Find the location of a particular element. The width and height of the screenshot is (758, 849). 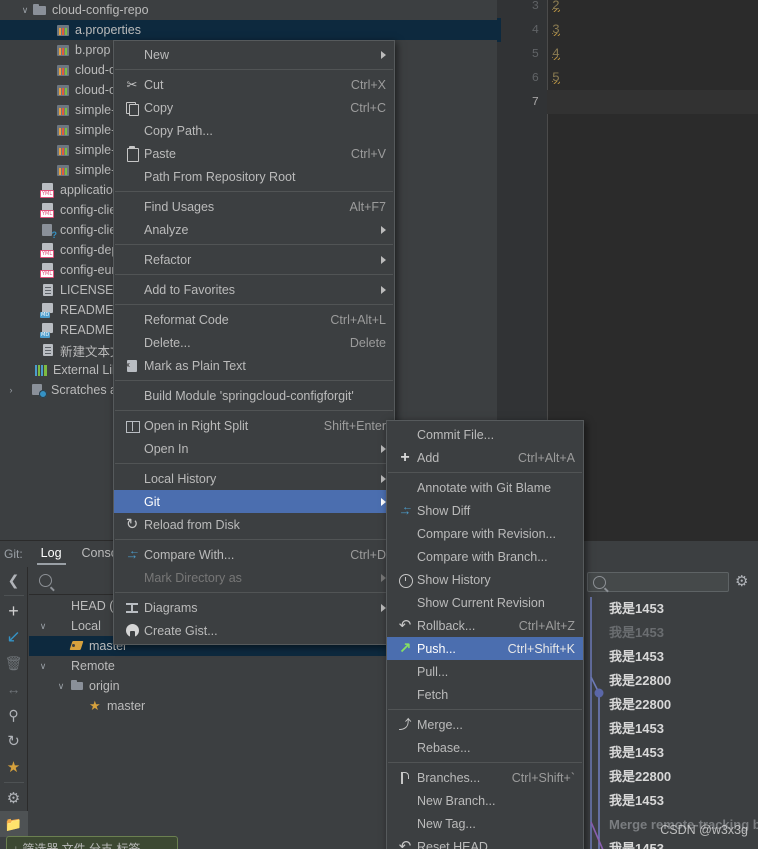

commit-row-5: 我是1453 is located at coordinates (669, 729).